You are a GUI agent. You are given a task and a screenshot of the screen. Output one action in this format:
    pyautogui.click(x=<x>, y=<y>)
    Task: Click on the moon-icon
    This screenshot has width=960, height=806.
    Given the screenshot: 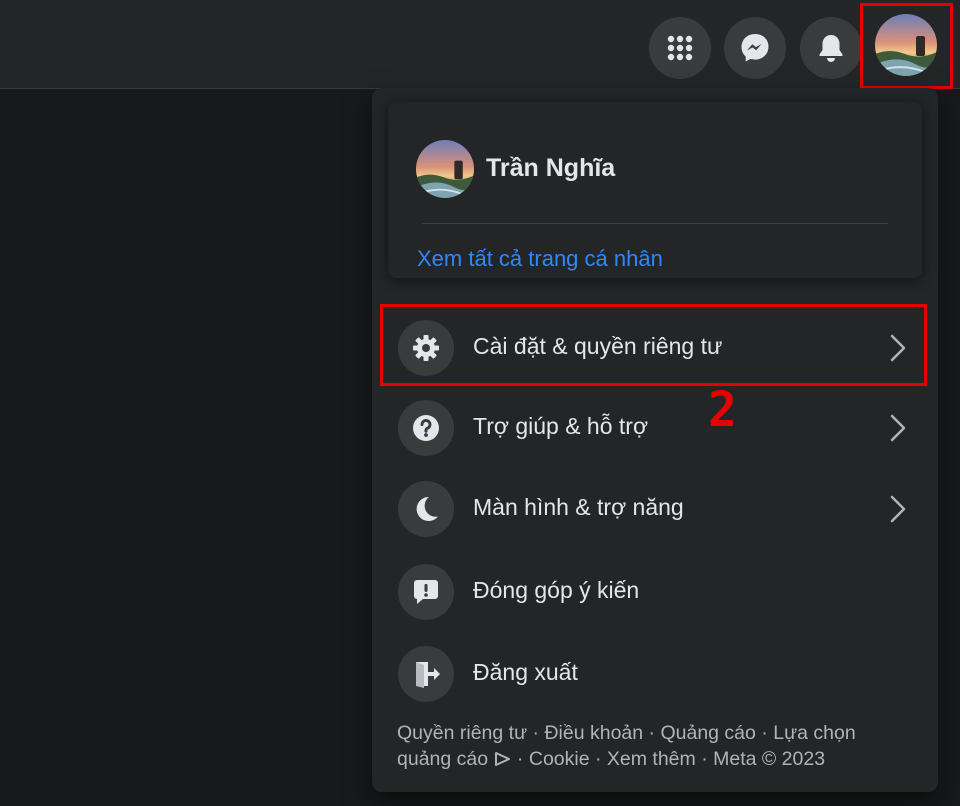 What is the action you would take?
    pyautogui.click(x=426, y=509)
    